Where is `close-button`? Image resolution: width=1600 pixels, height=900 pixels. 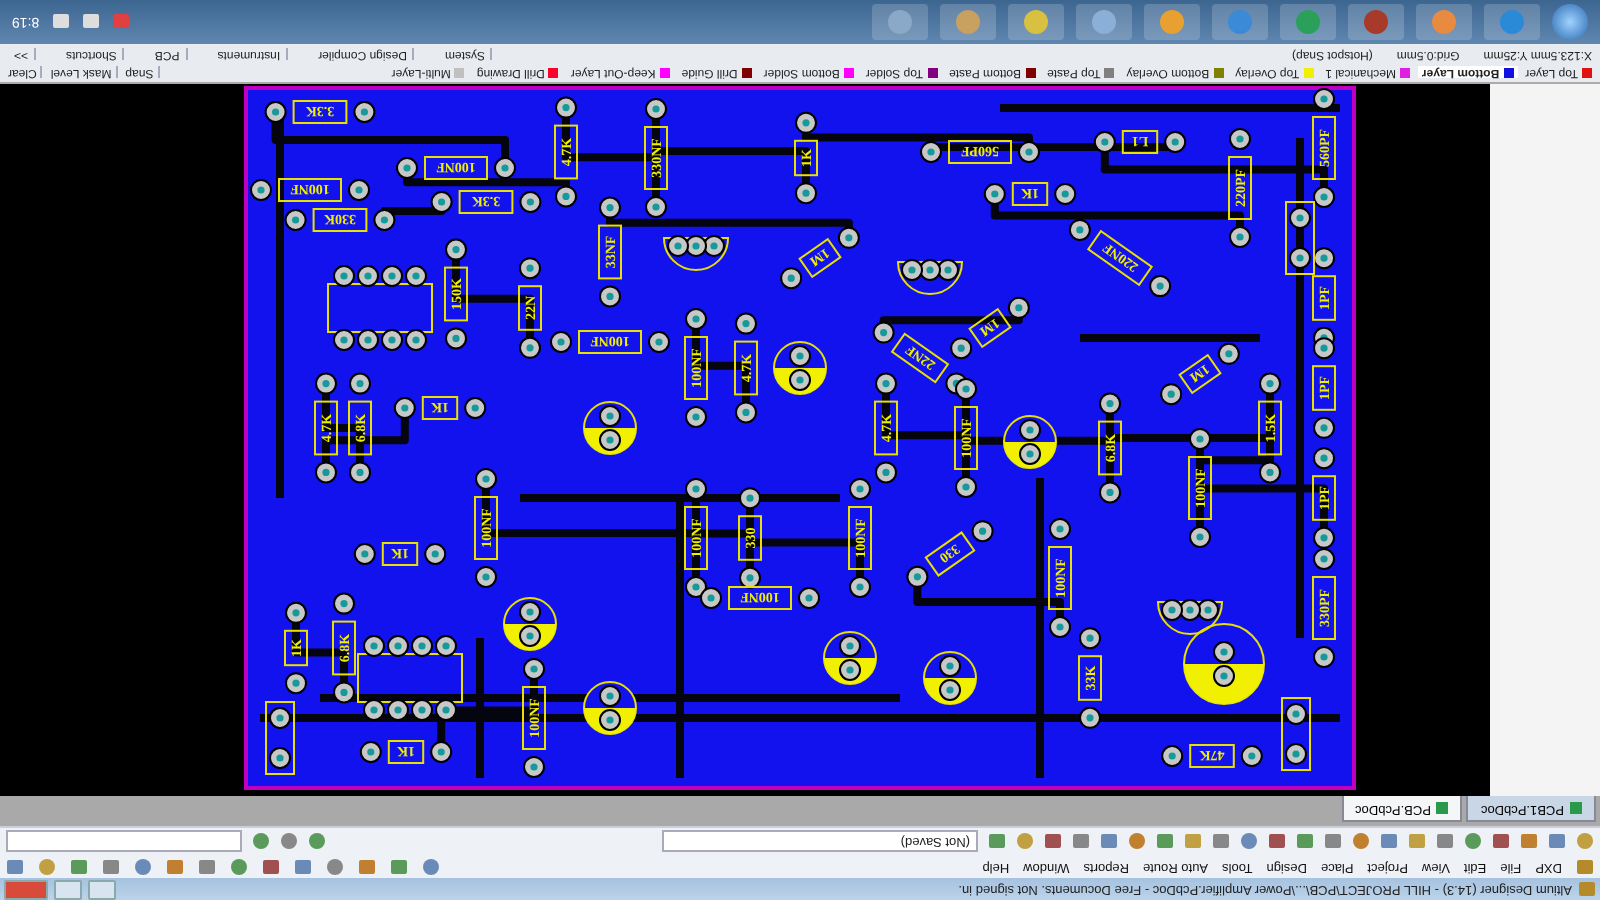 close-button is located at coordinates (26, 889).